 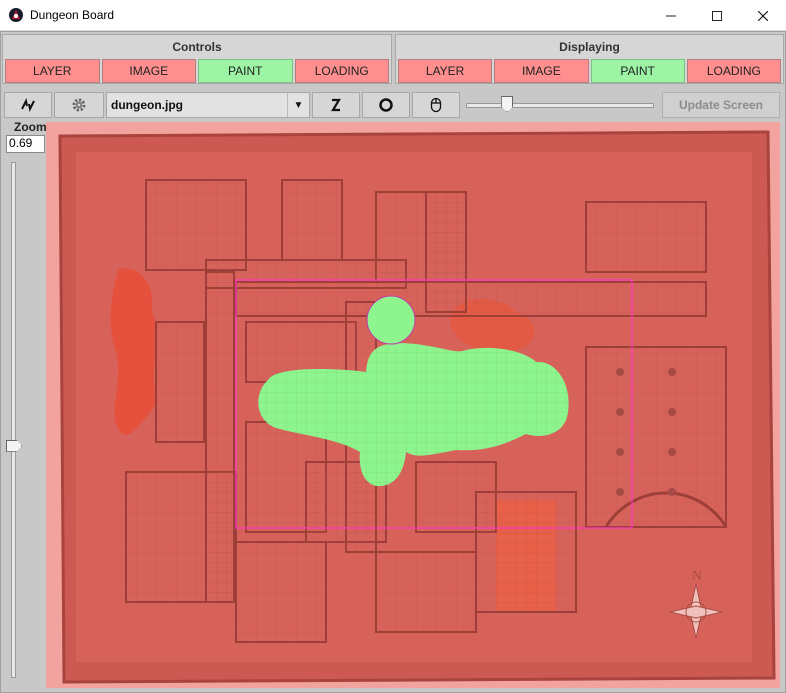 What do you see at coordinates (148, 71) in the screenshot?
I see `controls-tab-image: IMAGE` at bounding box center [148, 71].